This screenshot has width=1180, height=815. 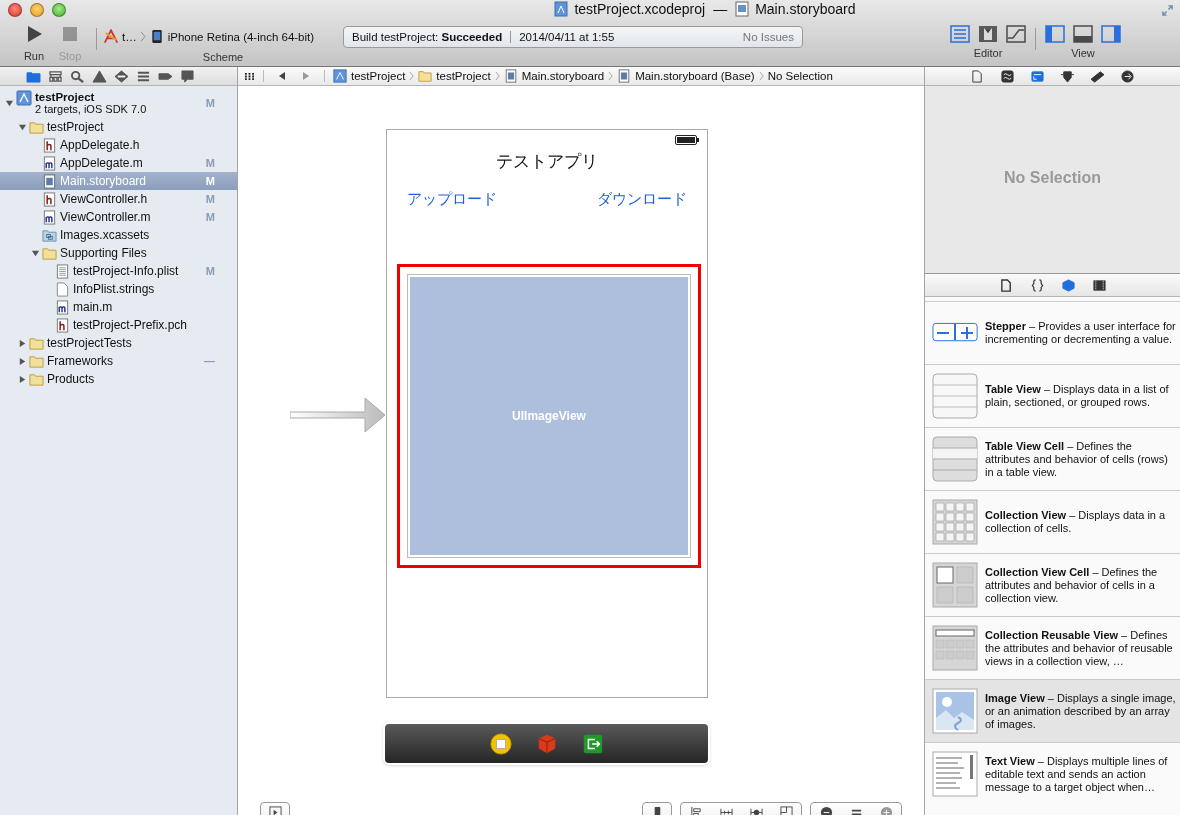 I want to click on connections-inspector-tab, so click(x=1127, y=76).